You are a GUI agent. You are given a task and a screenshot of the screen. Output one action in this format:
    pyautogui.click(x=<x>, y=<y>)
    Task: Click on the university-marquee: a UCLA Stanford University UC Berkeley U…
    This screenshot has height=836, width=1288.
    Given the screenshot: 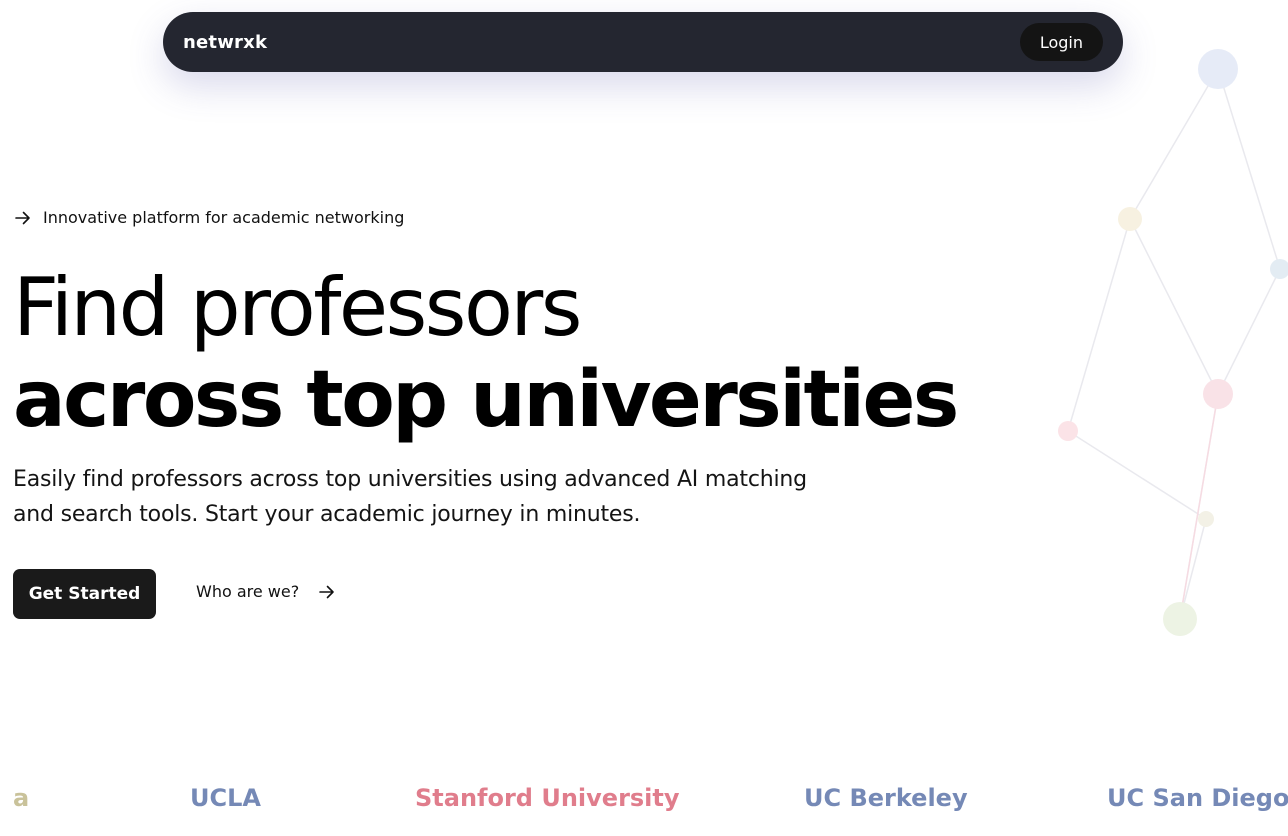 What is the action you would take?
    pyautogui.click(x=644, y=800)
    